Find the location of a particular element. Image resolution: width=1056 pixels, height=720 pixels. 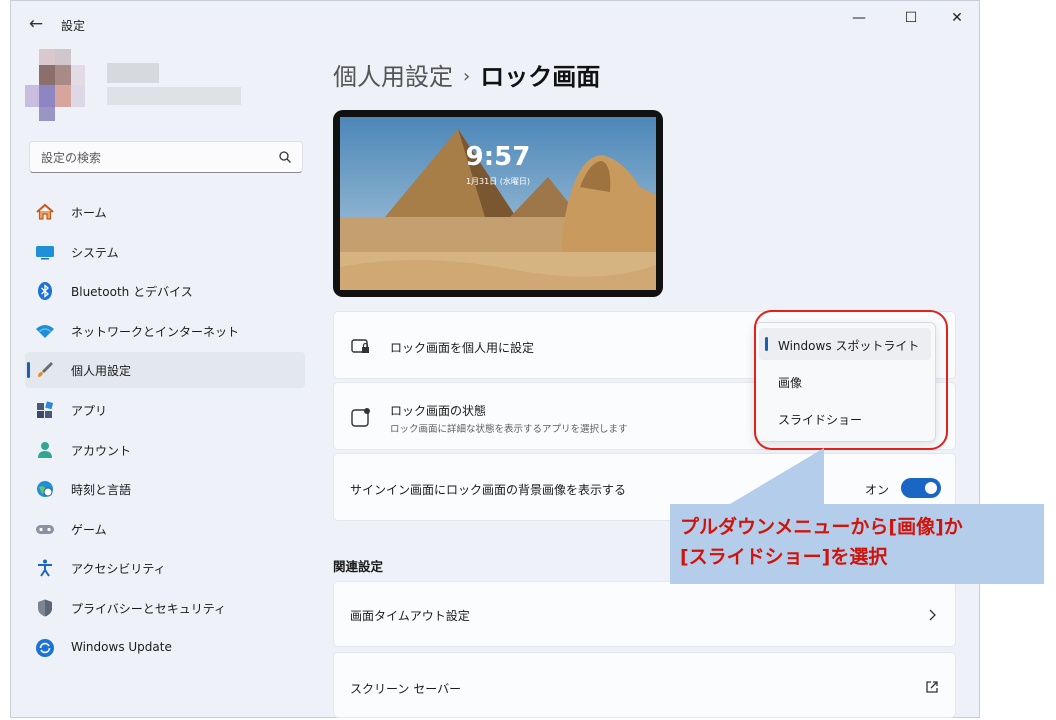

sidebar-item-label: アカウント is located at coordinates (101, 450).